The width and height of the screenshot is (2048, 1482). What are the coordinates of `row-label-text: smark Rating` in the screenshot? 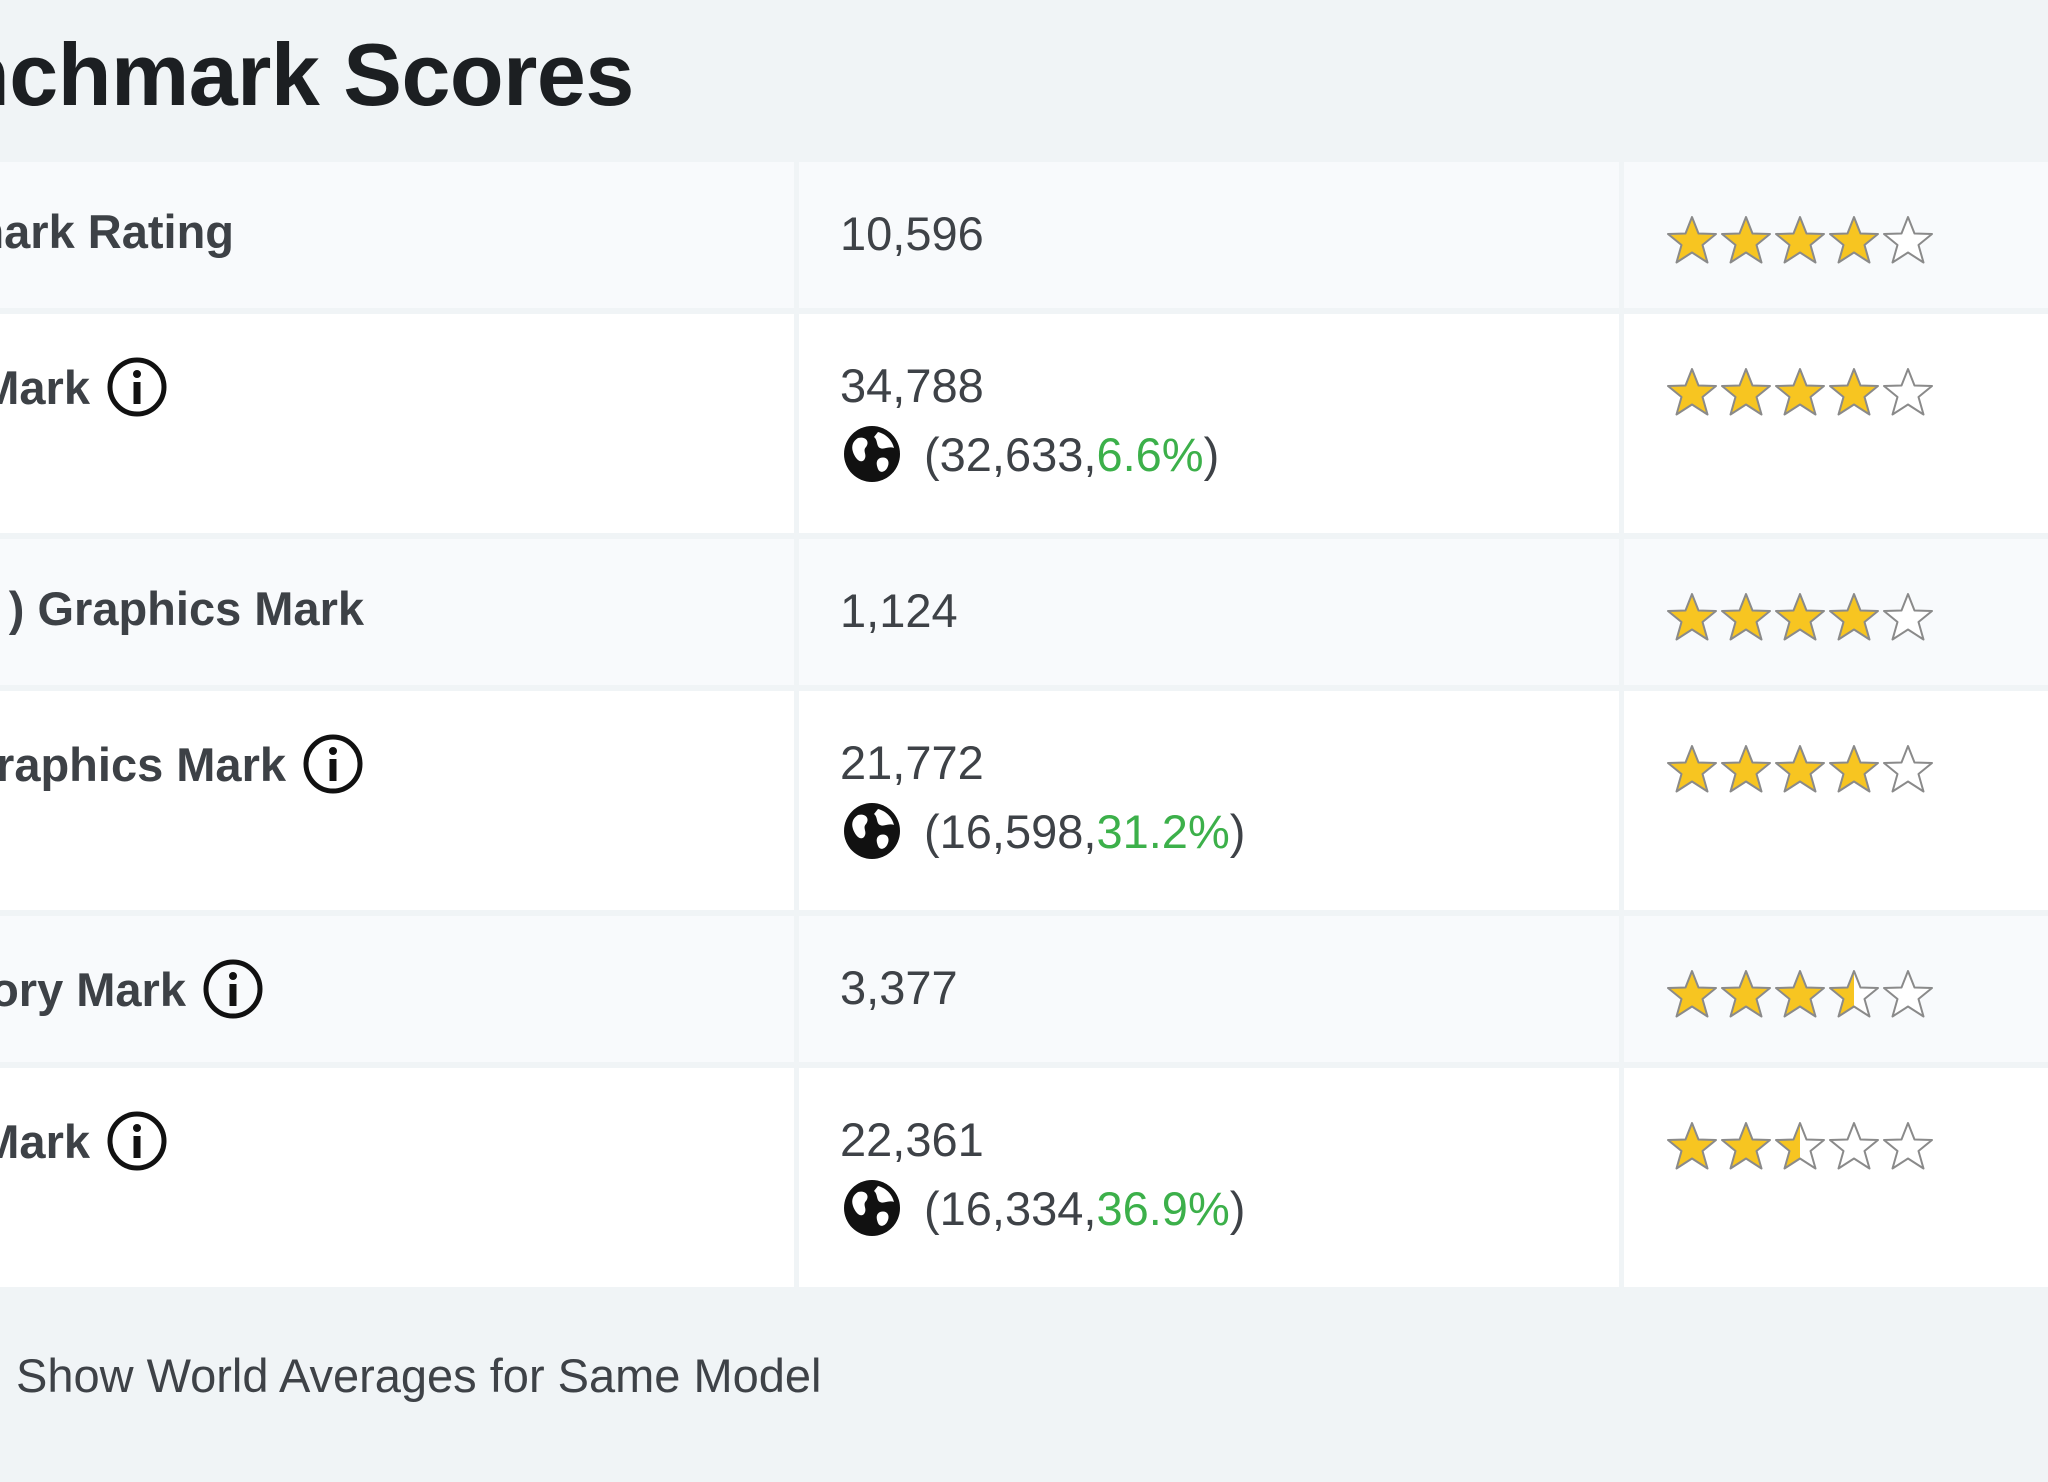 It's located at (117, 231).